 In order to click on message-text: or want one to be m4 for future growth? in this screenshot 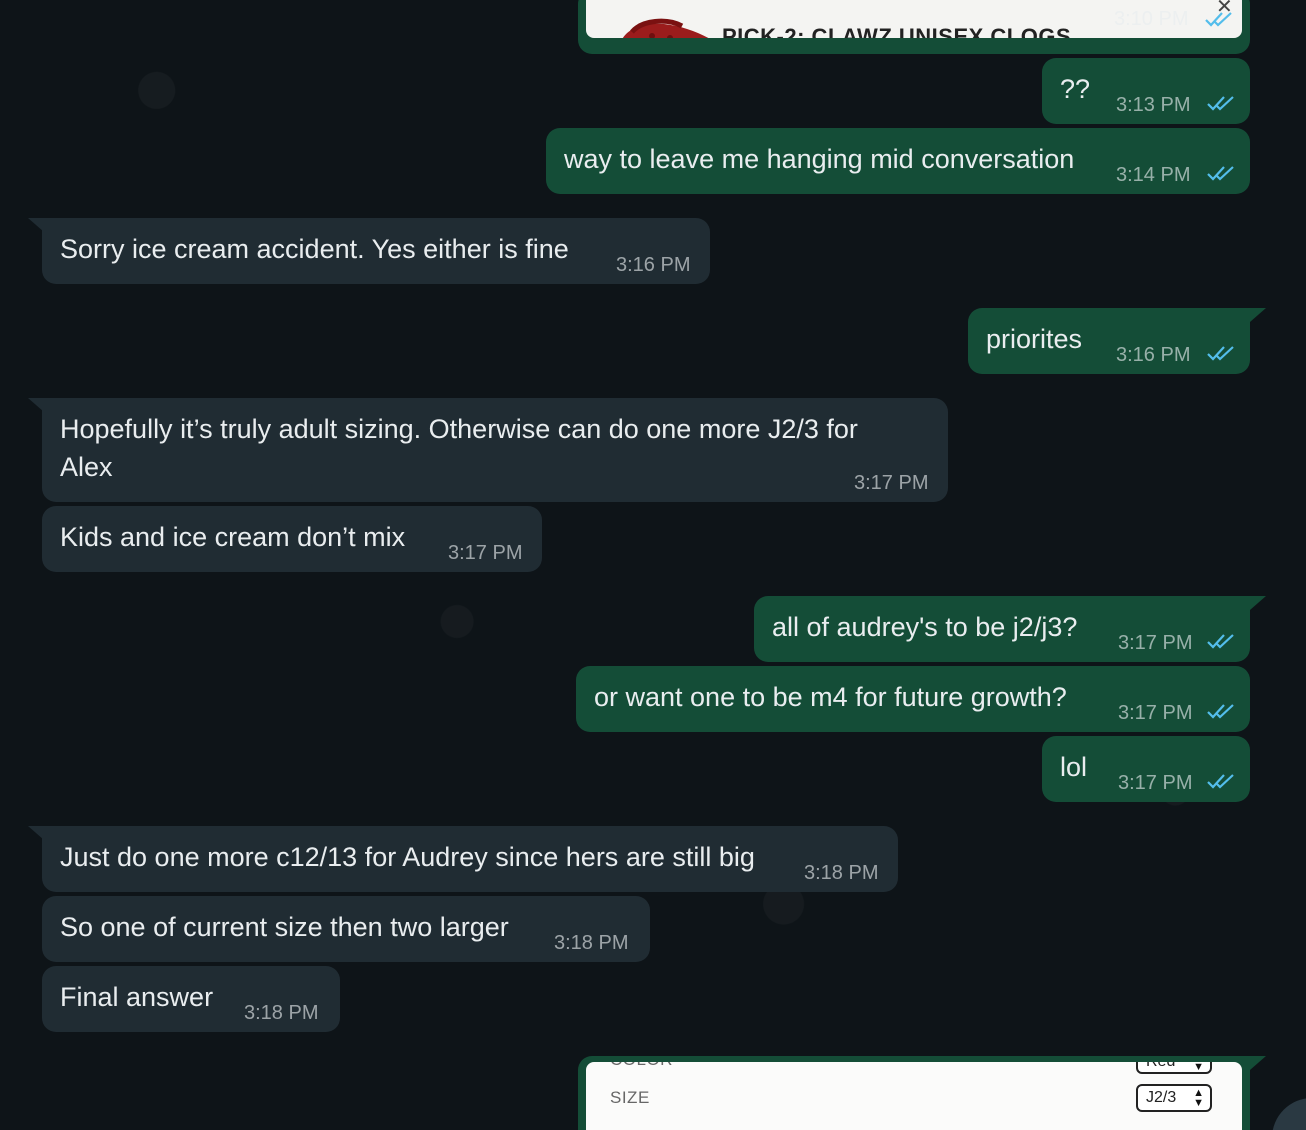, I will do `click(830, 697)`.